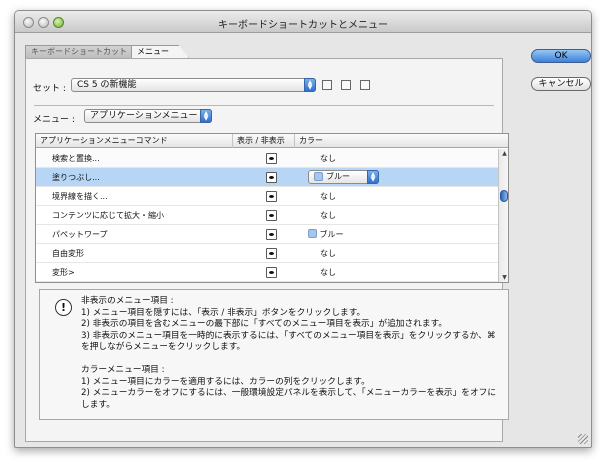 Image resolution: width=600 pixels, height=463 pixels. Describe the element at coordinates (193, 85) in the screenshot. I see `set-select: CS 5 の新機能 ▲ ▼` at that location.